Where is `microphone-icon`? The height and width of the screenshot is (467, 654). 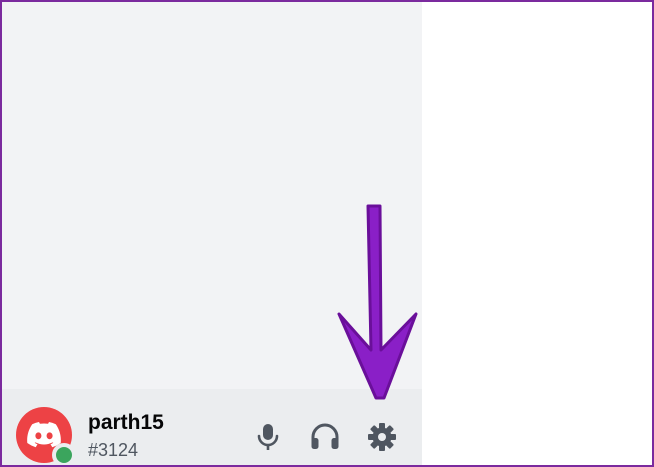
microphone-icon is located at coordinates (268, 437).